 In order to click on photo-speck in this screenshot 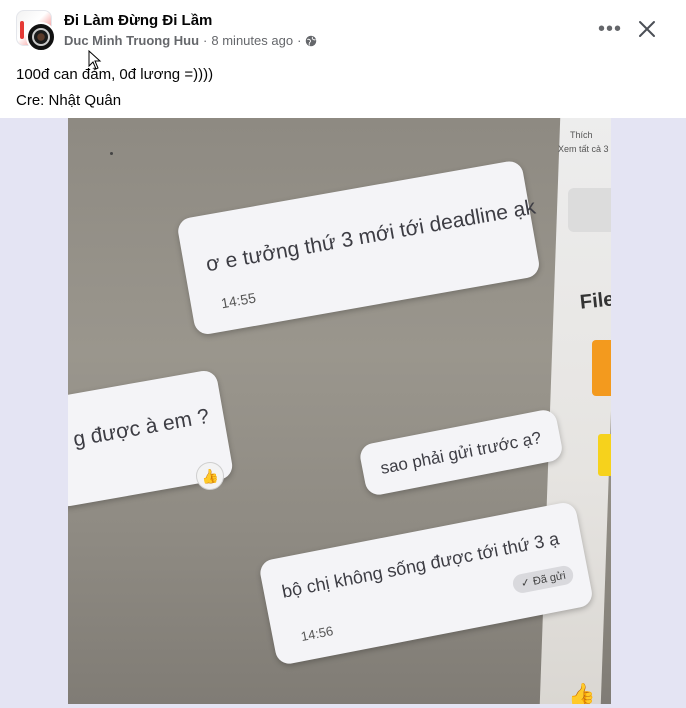, I will do `click(111, 153)`.